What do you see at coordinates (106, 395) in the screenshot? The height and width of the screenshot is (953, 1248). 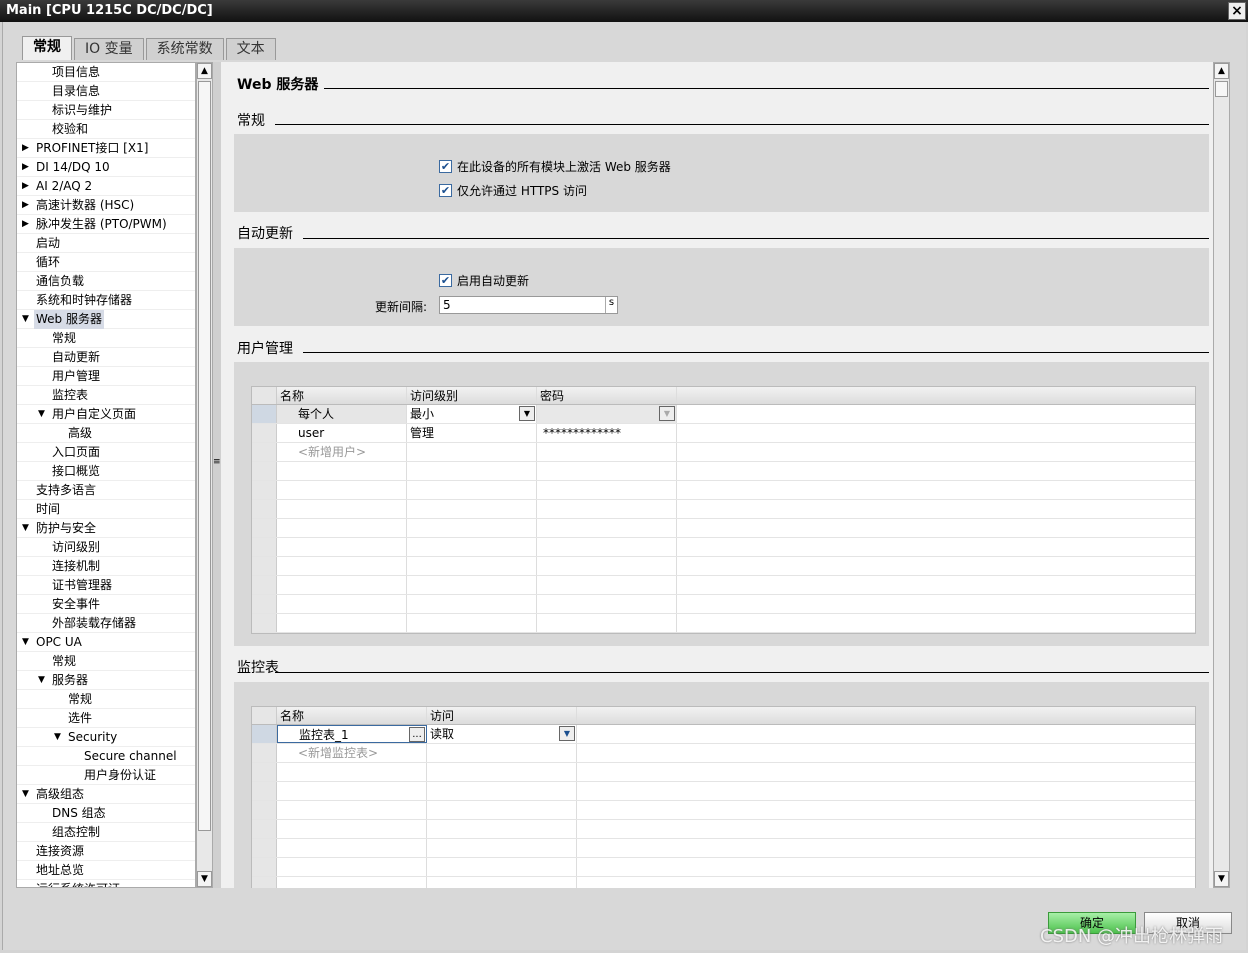 I see `tree-item: 监控表` at bounding box center [106, 395].